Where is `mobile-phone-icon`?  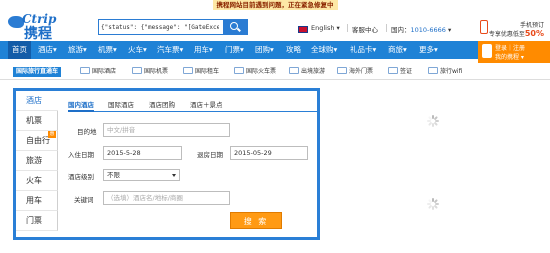 mobile-phone-icon is located at coordinates (484, 27).